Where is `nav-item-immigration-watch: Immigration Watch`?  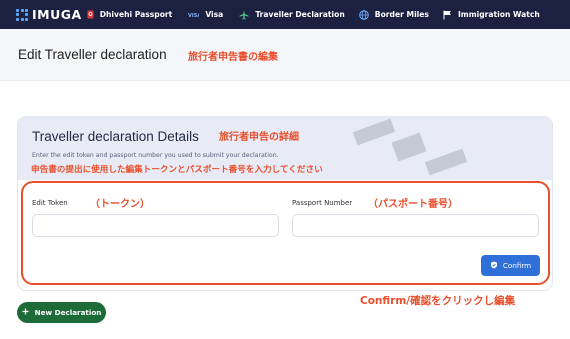 nav-item-immigration-watch: Immigration Watch is located at coordinates (491, 15).